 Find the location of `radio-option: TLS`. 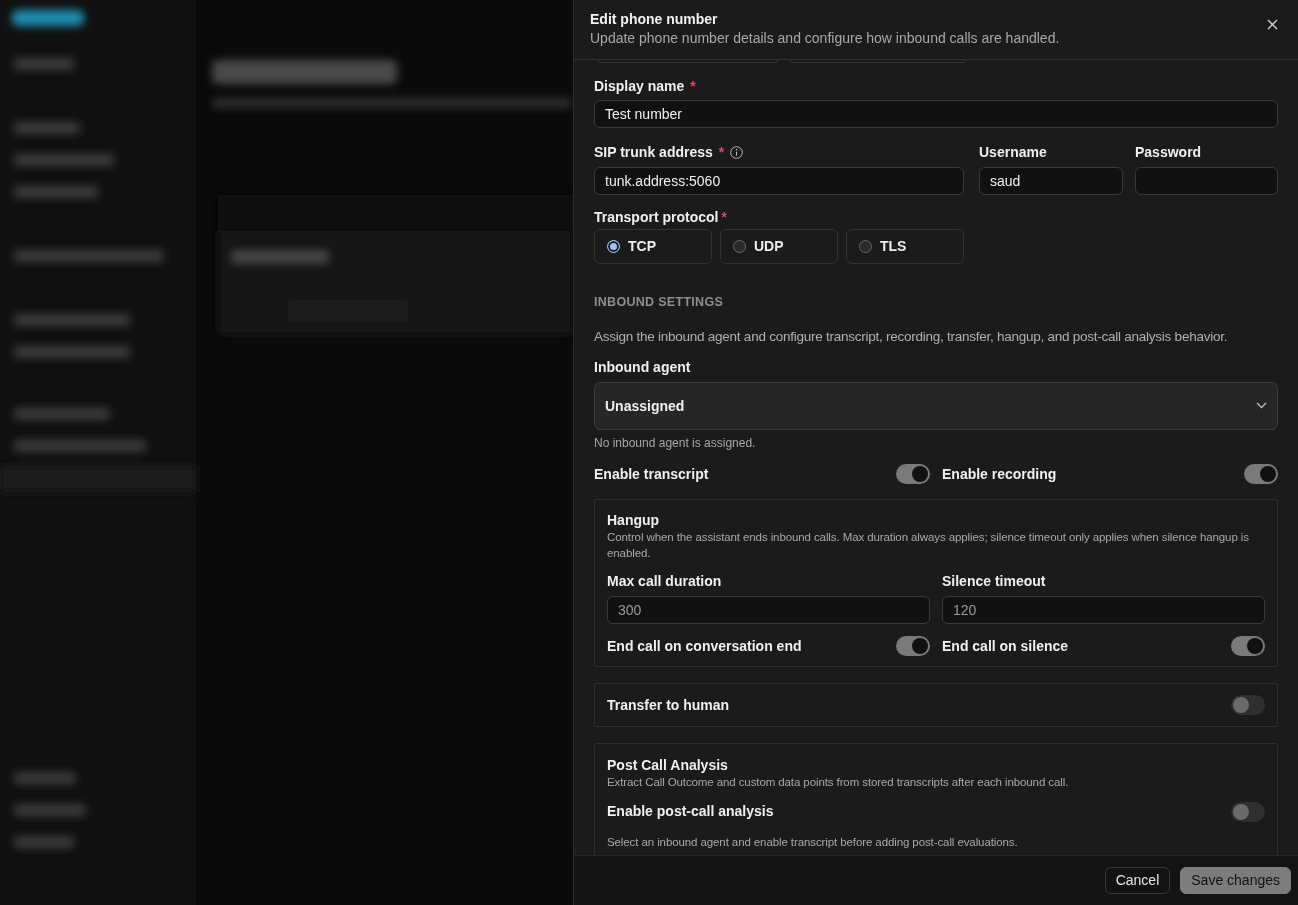

radio-option: TLS is located at coordinates (905, 246).